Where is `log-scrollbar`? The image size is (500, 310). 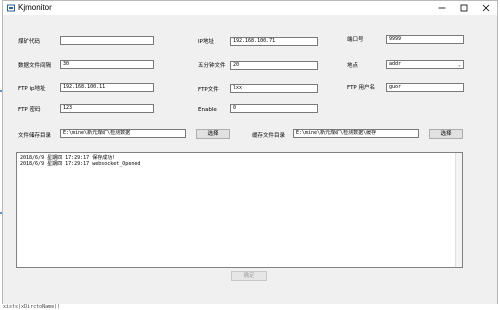 log-scrollbar is located at coordinates (458, 210).